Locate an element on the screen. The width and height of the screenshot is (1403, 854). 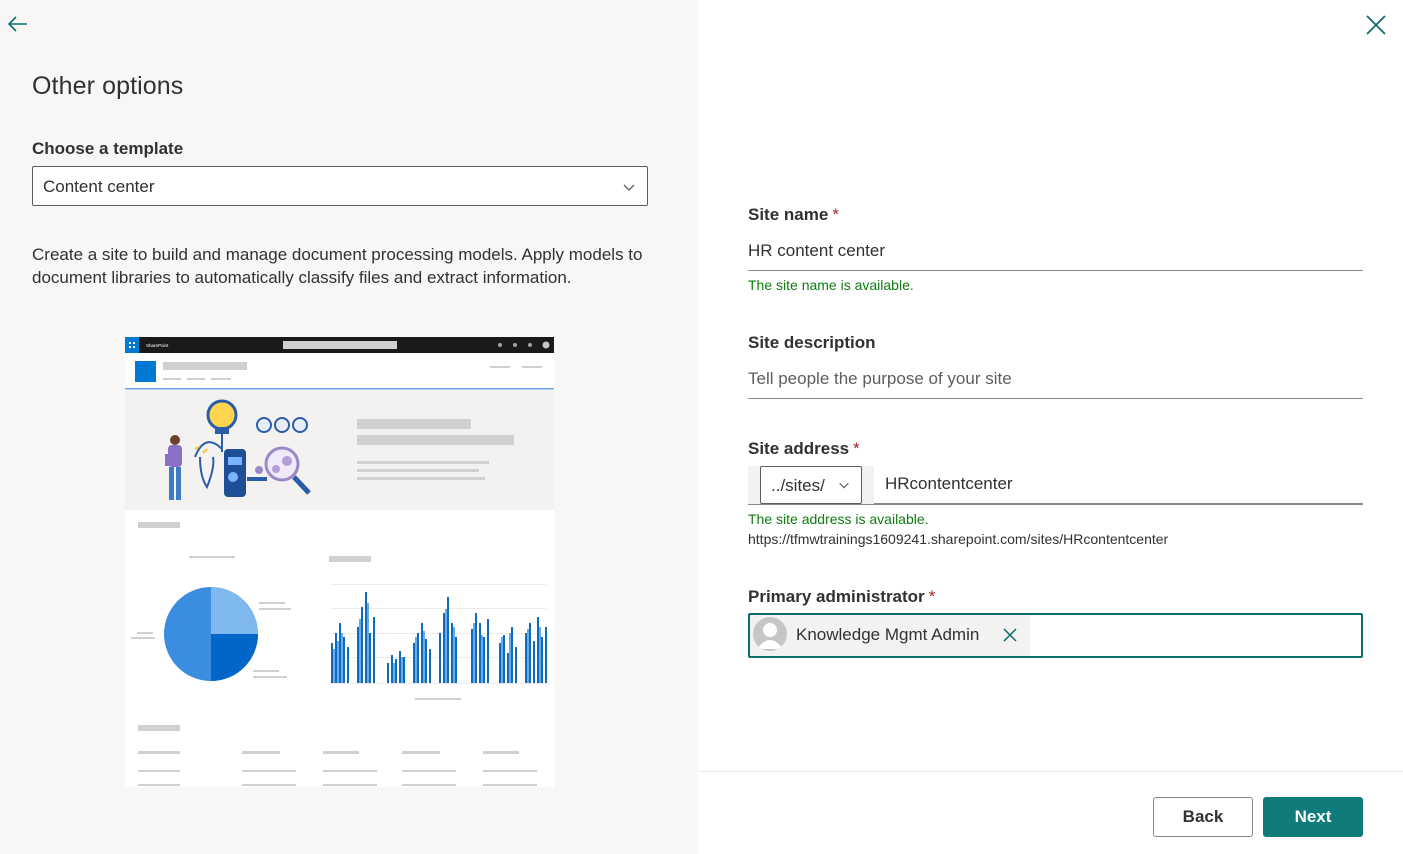
admin-name: Knowledge Mgmt Admin is located at coordinates (888, 634).